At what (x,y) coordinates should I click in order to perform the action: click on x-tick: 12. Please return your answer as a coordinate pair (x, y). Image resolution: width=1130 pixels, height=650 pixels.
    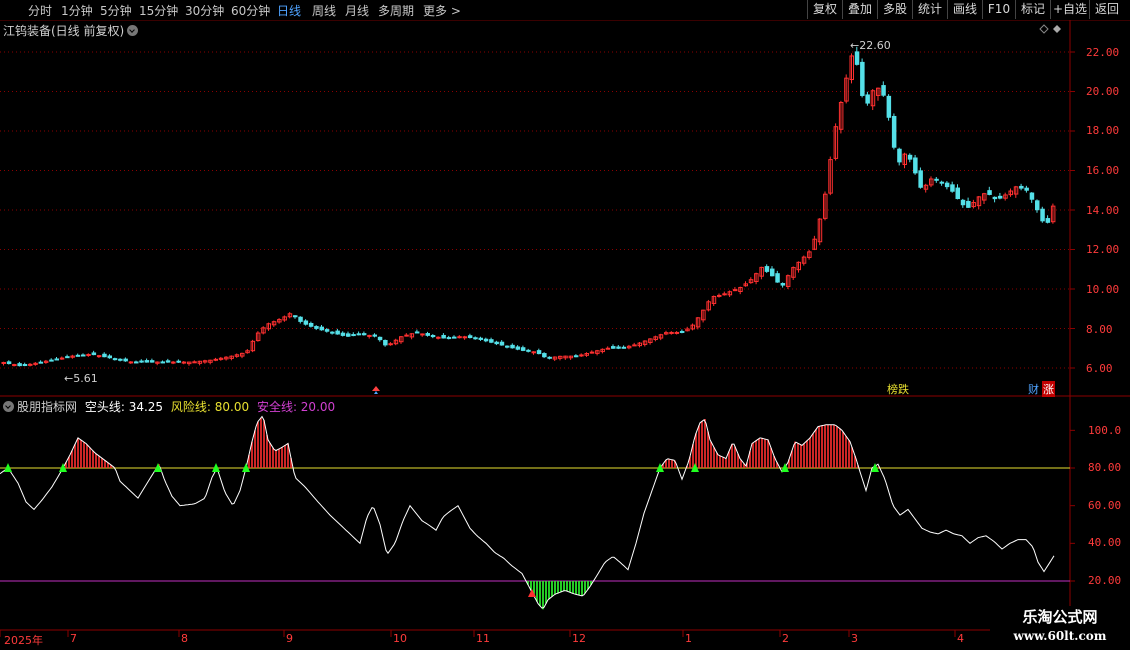
    Looking at the image, I should click on (579, 638).